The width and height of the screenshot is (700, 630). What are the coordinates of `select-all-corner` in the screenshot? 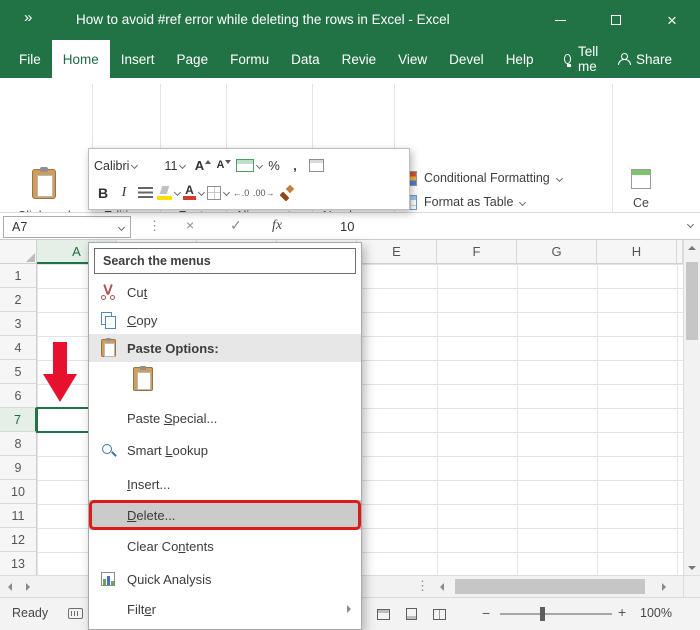 It's located at (18, 252).